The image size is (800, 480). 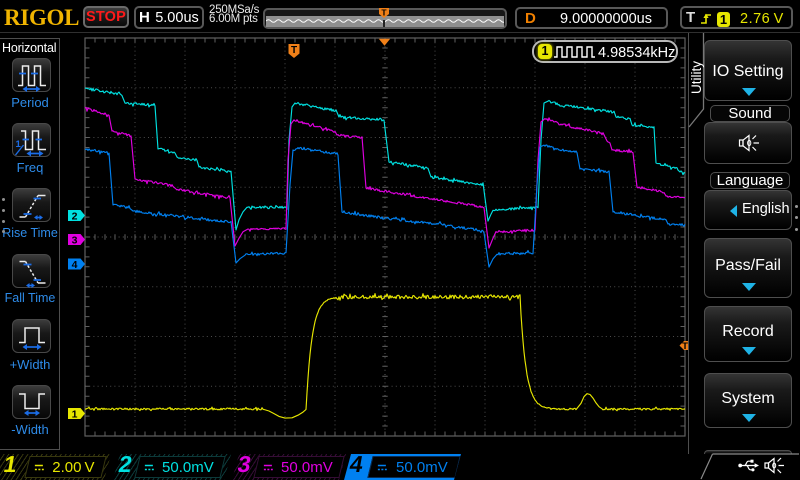 What do you see at coordinates (75, 414) in the screenshot?
I see `svg-text: 1` at bounding box center [75, 414].